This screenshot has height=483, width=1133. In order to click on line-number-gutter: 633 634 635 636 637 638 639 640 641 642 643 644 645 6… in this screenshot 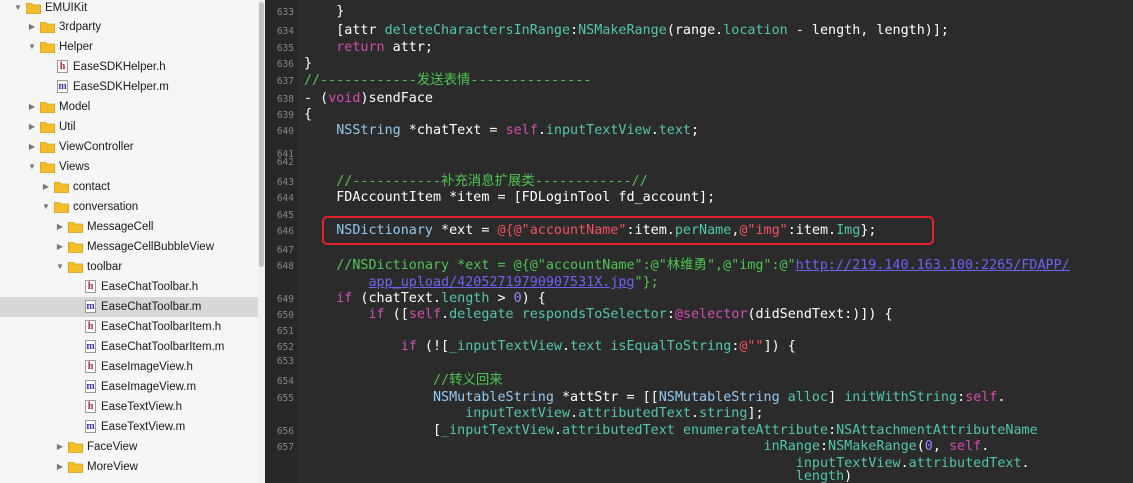, I will do `click(282, 241)`.